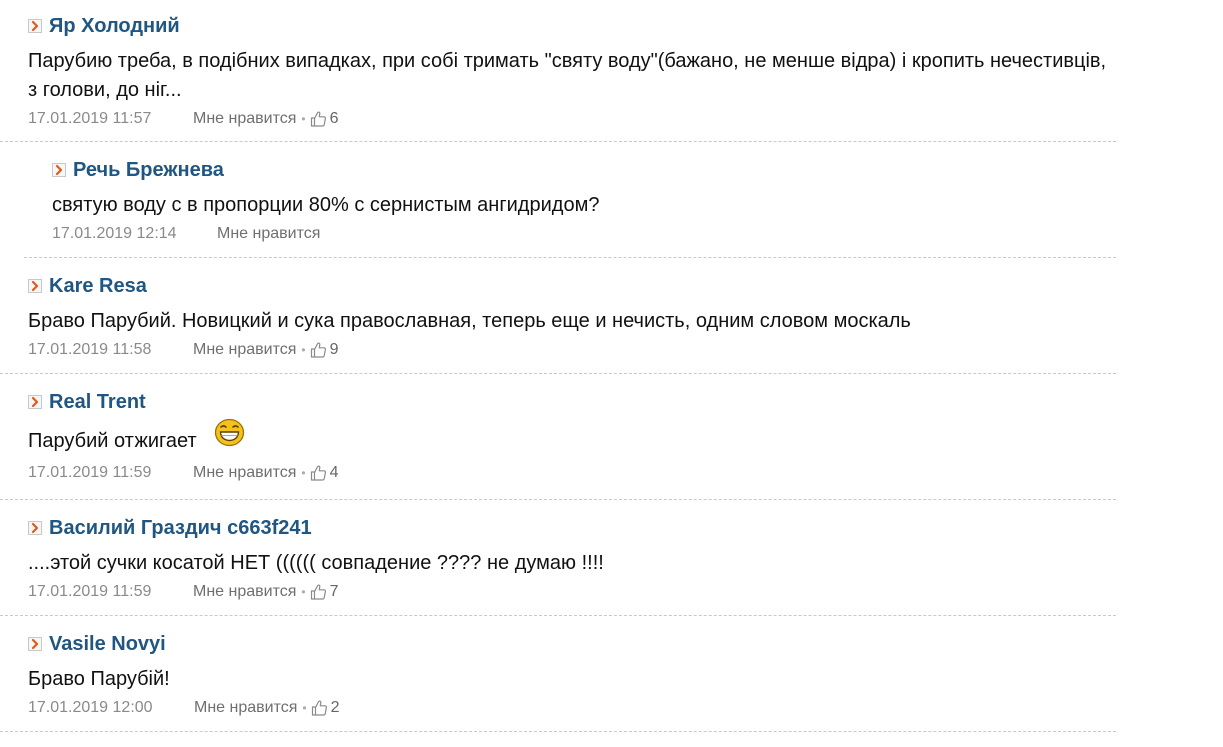 The height and width of the screenshot is (747, 1223). What do you see at coordinates (97, 402) in the screenshot?
I see `comment-author-link: Real Trent` at bounding box center [97, 402].